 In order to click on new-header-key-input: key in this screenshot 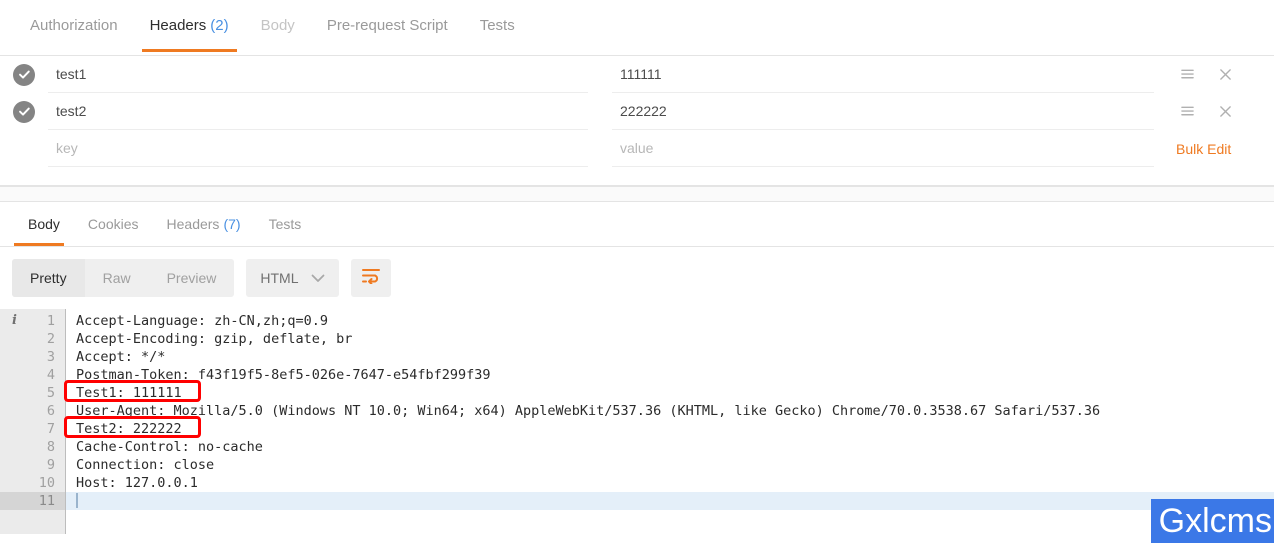, I will do `click(318, 148)`.